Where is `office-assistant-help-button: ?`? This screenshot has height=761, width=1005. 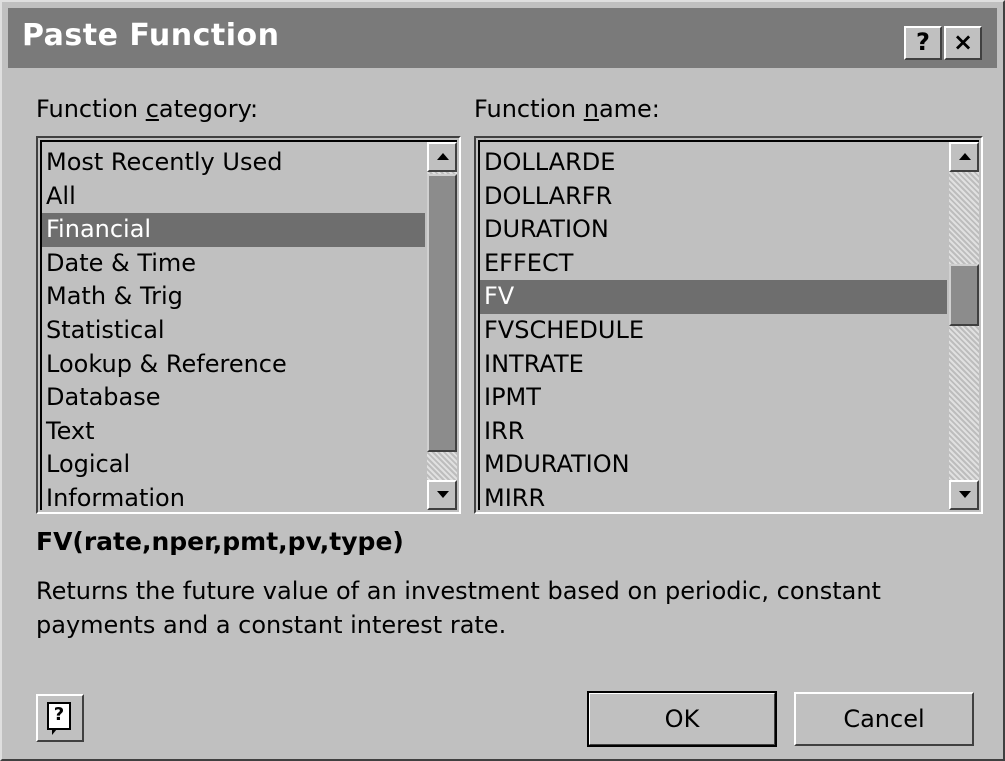
office-assistant-help-button: ? is located at coordinates (60, 718).